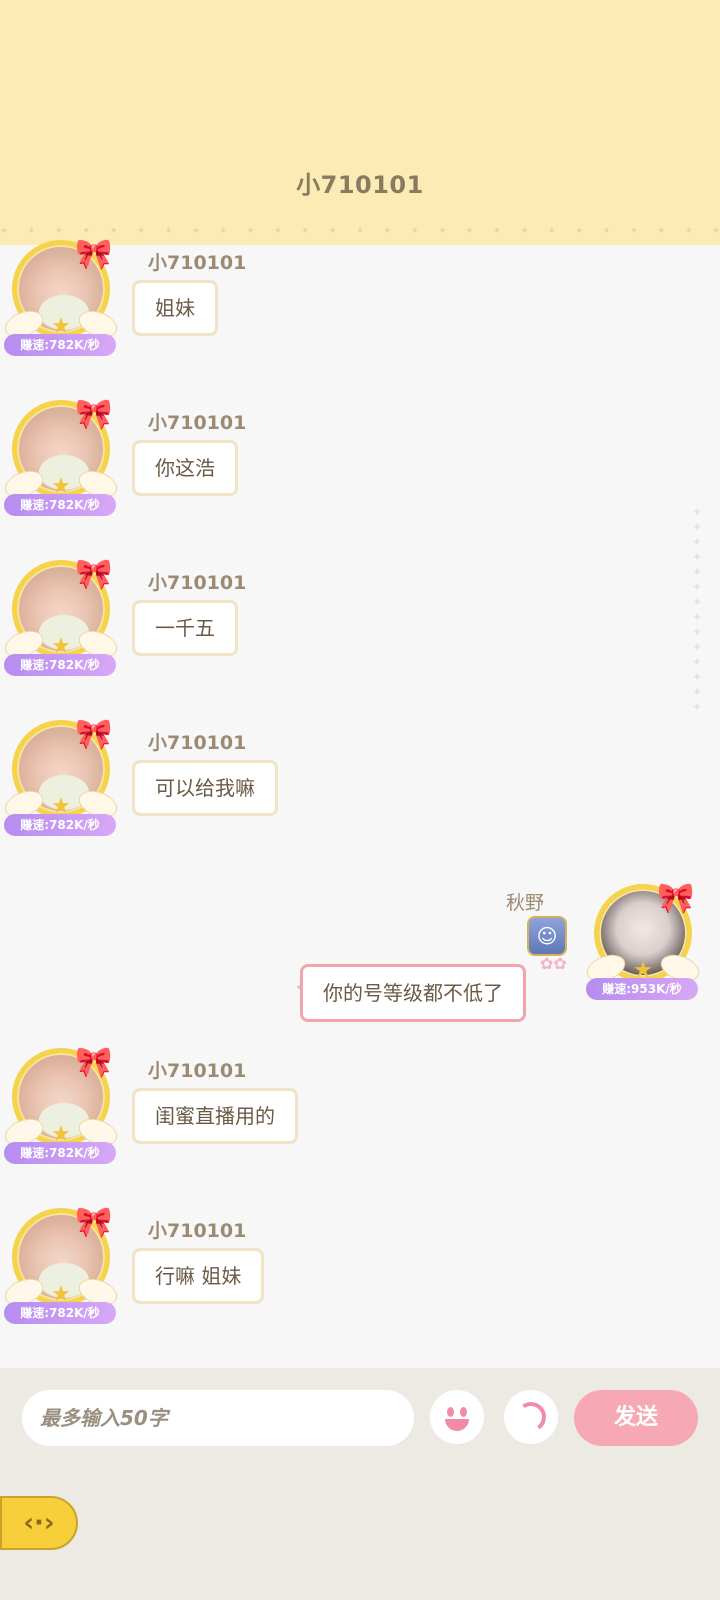 The image size is (720, 1600). What do you see at coordinates (457, 1417) in the screenshot?
I see `emoji-icon` at bounding box center [457, 1417].